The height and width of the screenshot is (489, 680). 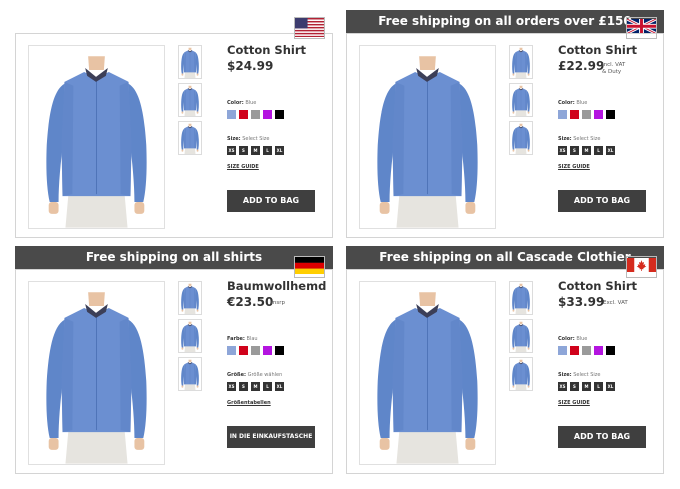 I want to click on price-note-line-2: & Duty, so click(x=612, y=72).